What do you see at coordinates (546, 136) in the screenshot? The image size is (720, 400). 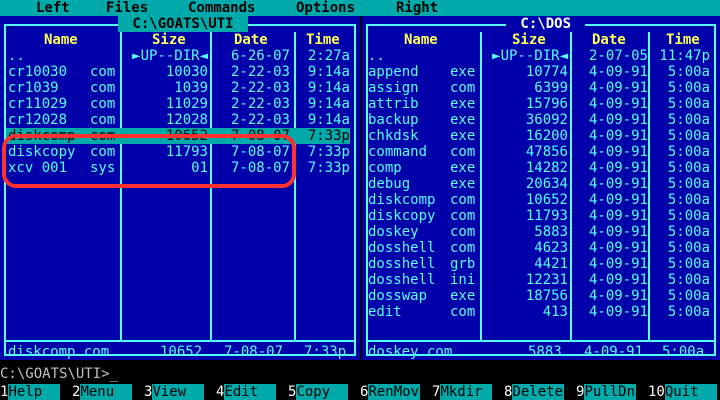 I see `file-size: 16200` at bounding box center [546, 136].